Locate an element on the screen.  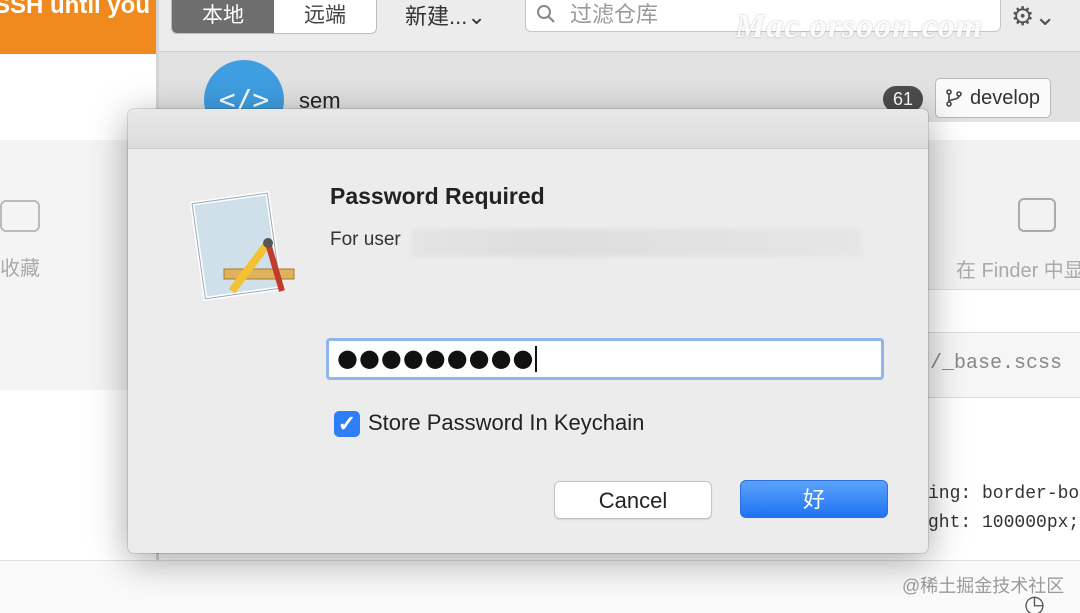
left-panel-label: 收藏 is located at coordinates (20, 269).